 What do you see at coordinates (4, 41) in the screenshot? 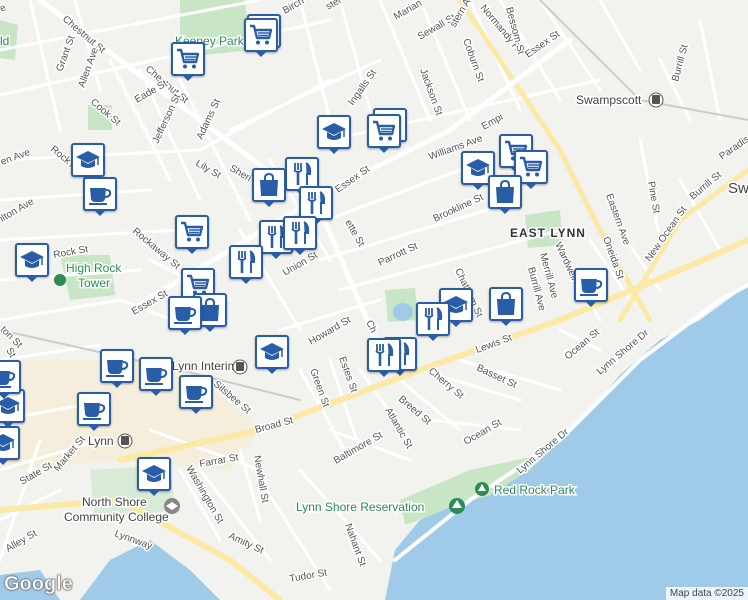
I see `place-edge-ld: ld` at bounding box center [4, 41].